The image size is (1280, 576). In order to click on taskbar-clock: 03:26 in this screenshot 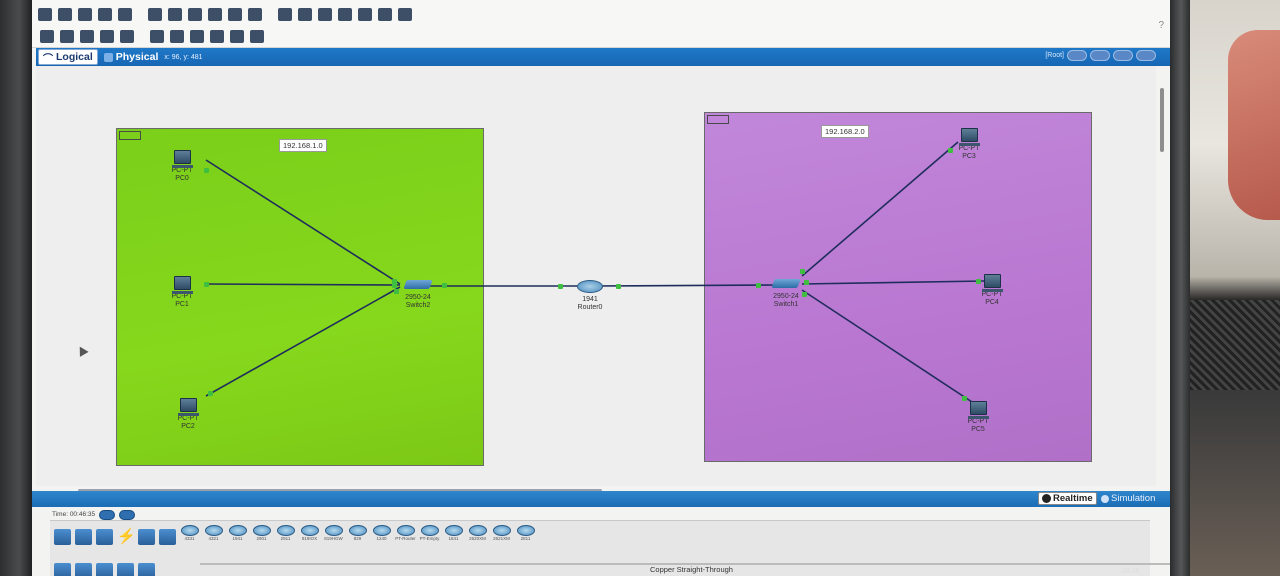, I will do `click(1131, 571)`.